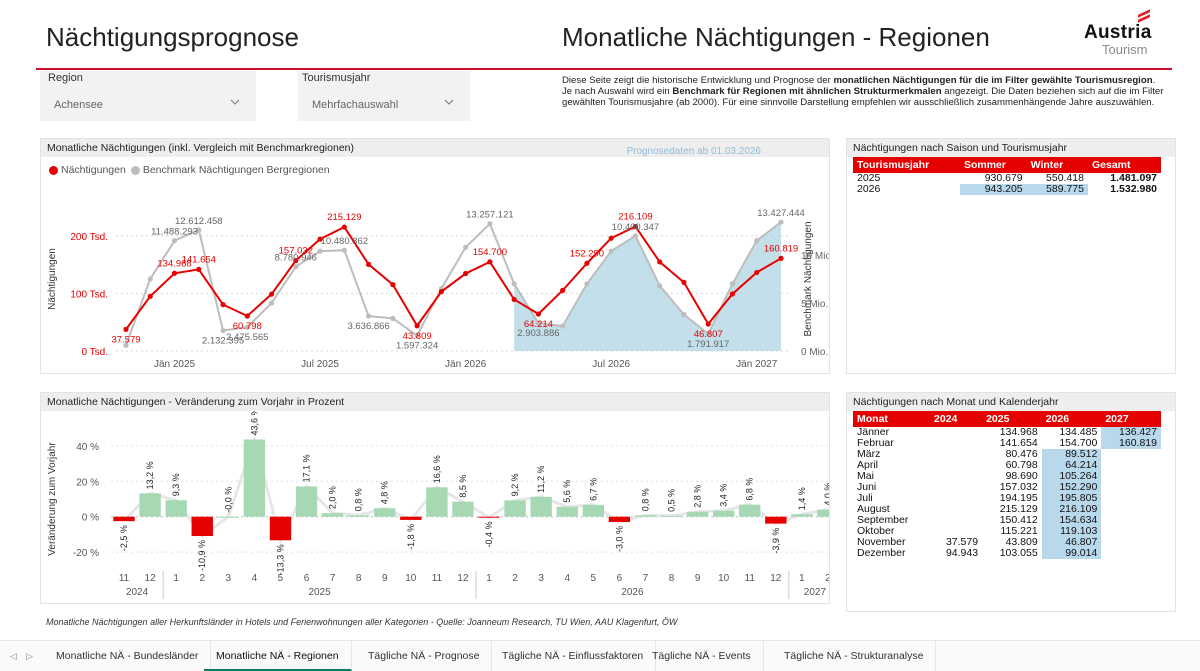  What do you see at coordinates (567, 491) in the screenshot?
I see `change-data-label: 5,6 %` at bounding box center [567, 491].